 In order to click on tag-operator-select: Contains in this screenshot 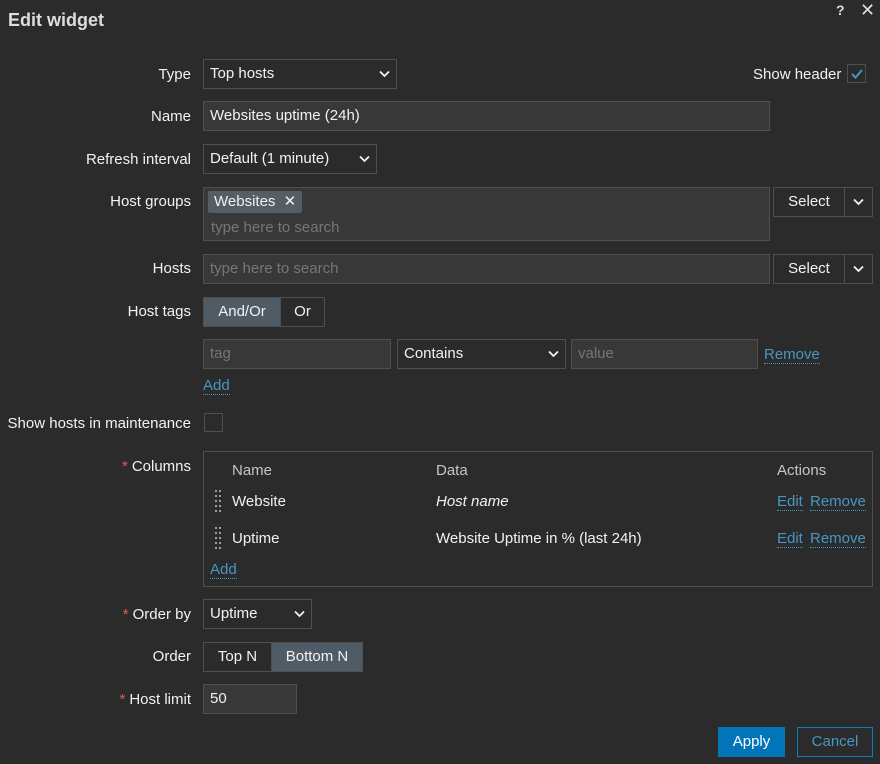, I will do `click(481, 354)`.